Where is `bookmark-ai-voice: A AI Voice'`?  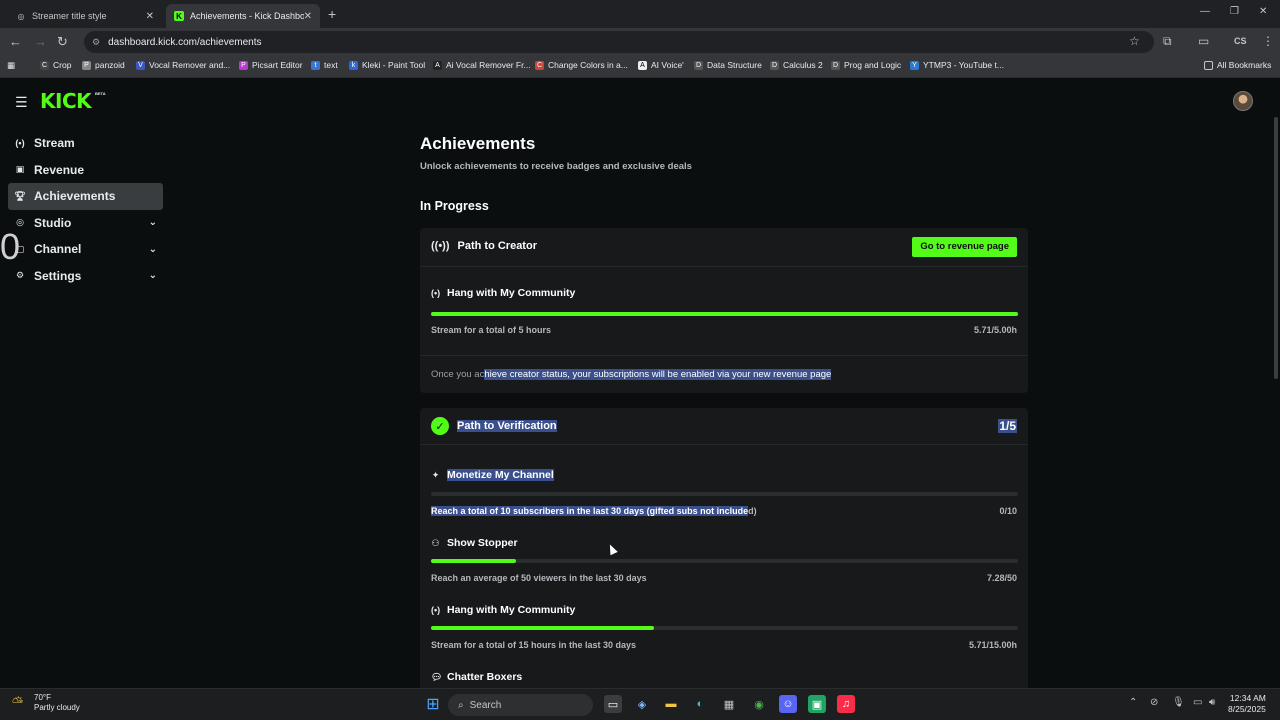 bookmark-ai-voice: A AI Voice' is located at coordinates (661, 65).